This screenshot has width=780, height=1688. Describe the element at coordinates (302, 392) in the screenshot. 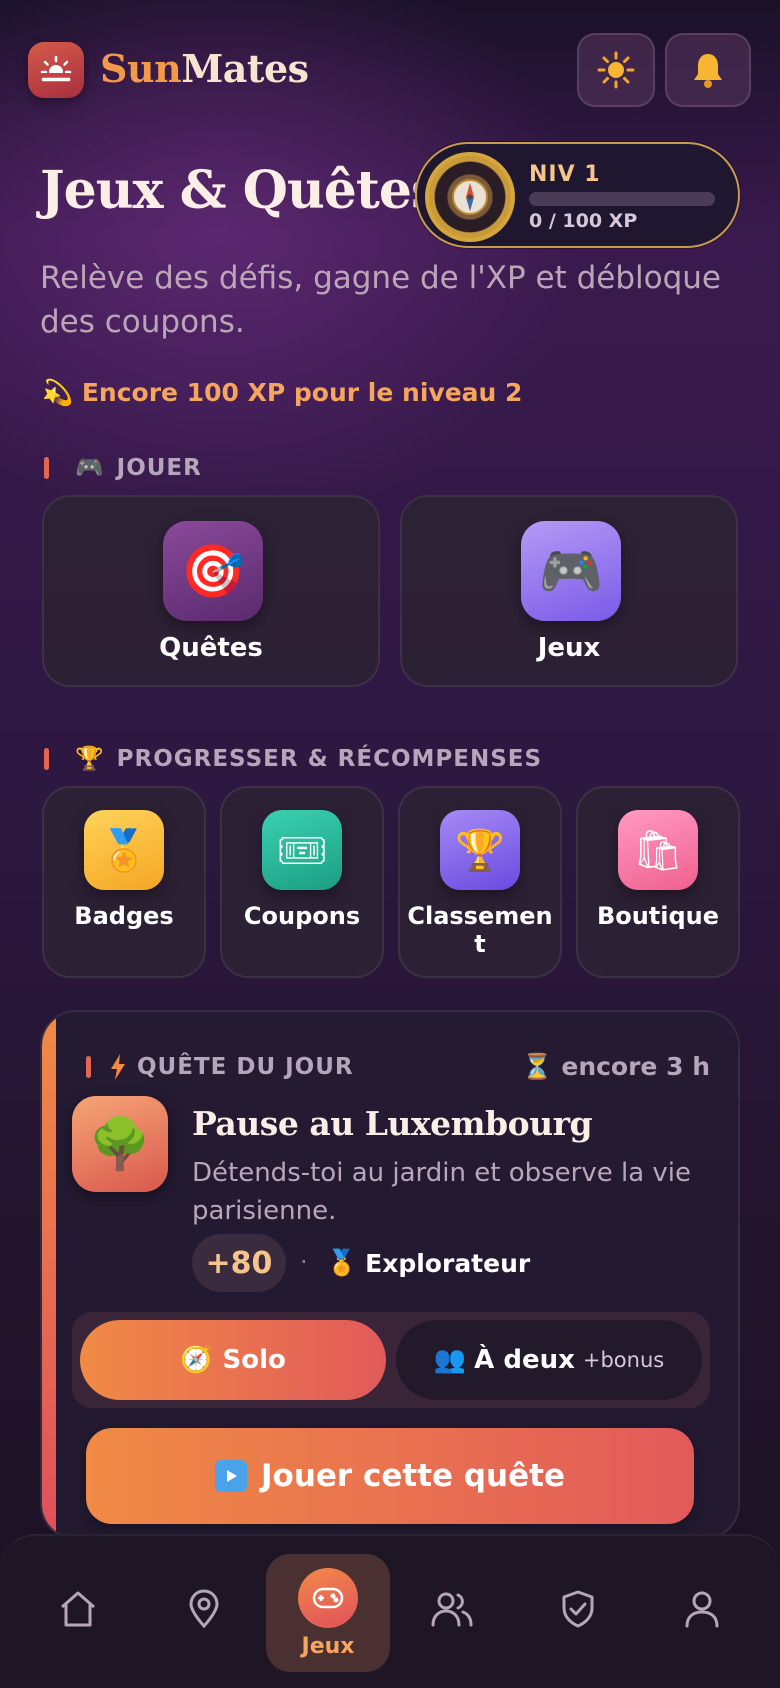

I see `xp-hint-text: Encore 100 XP pour le niveau 2` at that location.